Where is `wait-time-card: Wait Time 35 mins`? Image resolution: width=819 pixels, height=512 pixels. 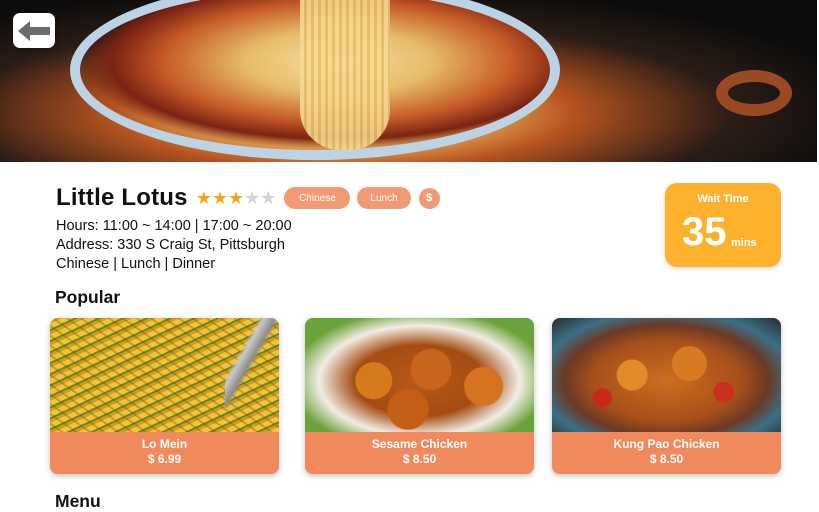
wait-time-card: Wait Time 35 mins is located at coordinates (723, 225).